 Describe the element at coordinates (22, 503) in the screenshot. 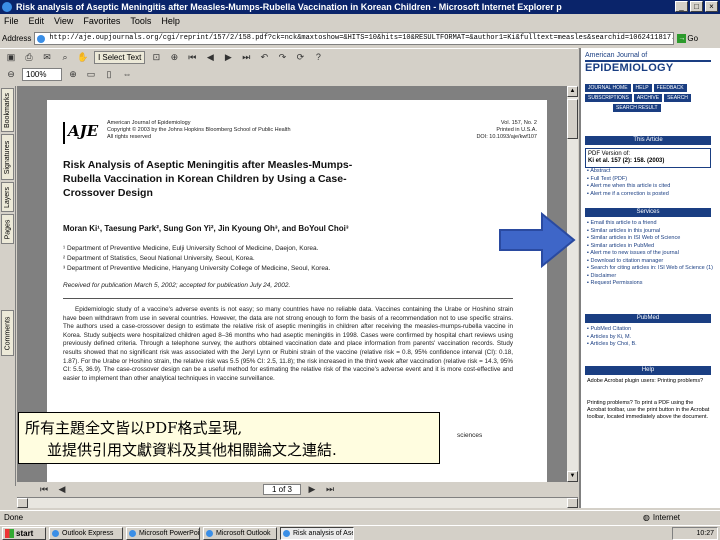

I see `scroll-left-icon` at that location.